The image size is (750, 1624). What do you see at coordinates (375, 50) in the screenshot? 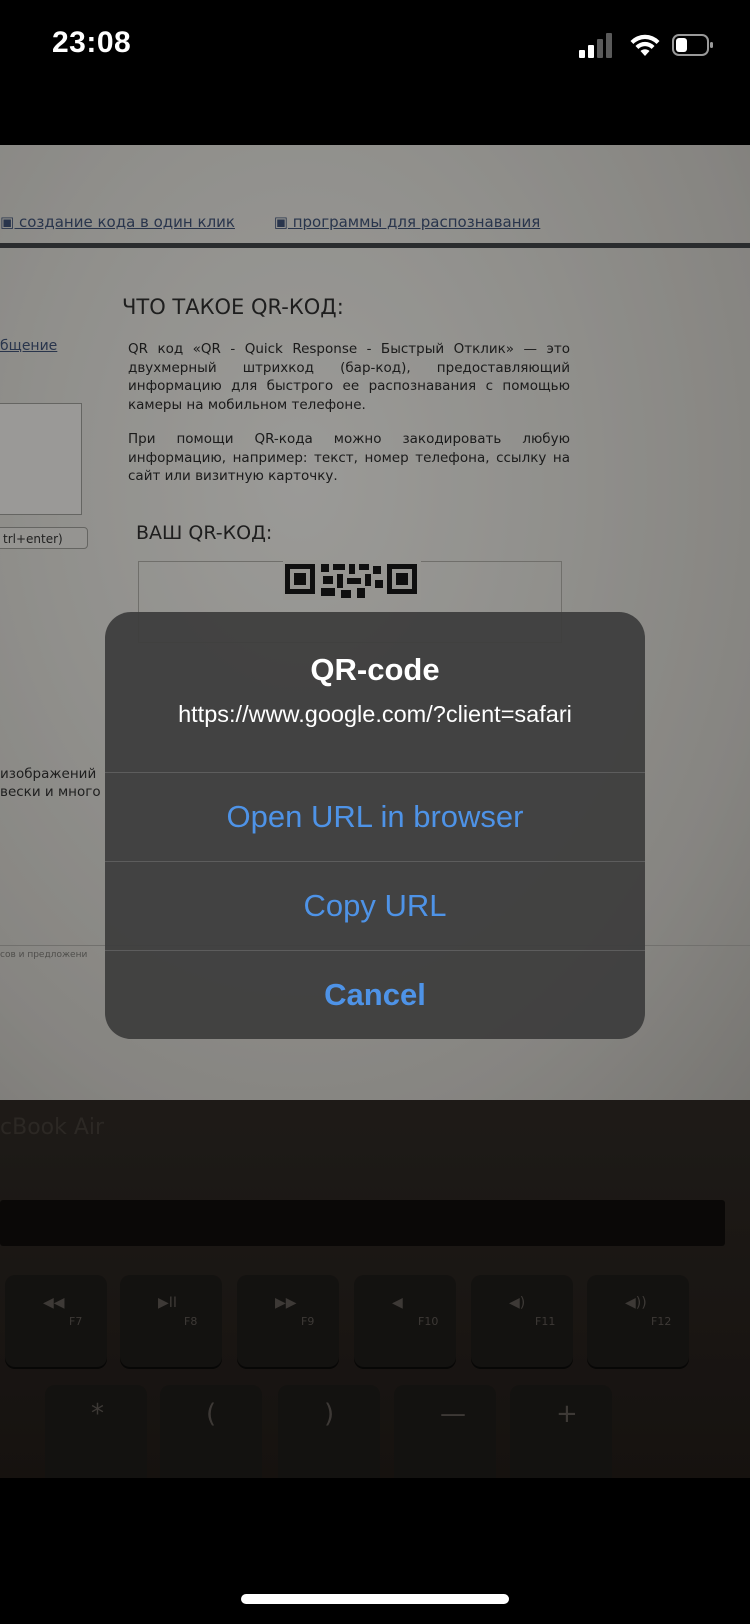
I see `status-bar: 23:08` at bounding box center [375, 50].